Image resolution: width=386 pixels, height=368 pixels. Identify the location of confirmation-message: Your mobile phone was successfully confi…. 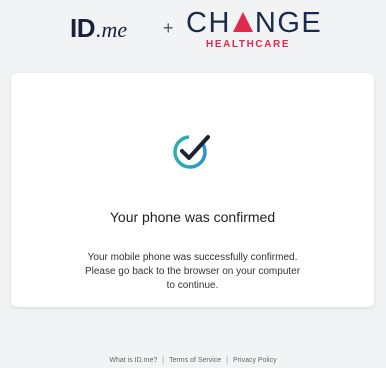
(192, 272).